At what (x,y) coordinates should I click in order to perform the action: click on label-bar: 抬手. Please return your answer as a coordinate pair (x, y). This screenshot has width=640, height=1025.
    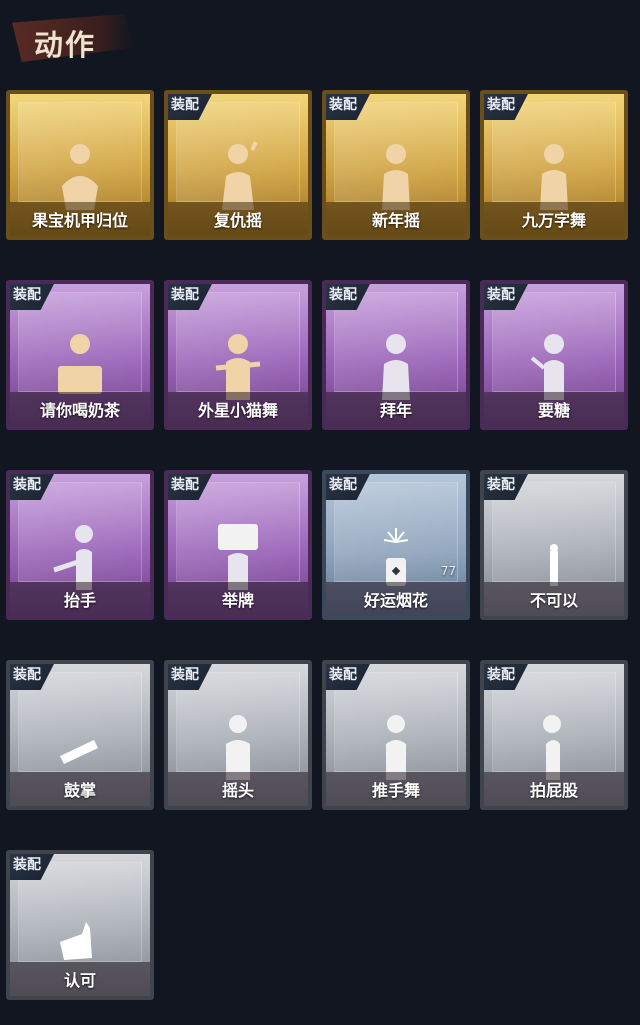
    Looking at the image, I should click on (80, 599).